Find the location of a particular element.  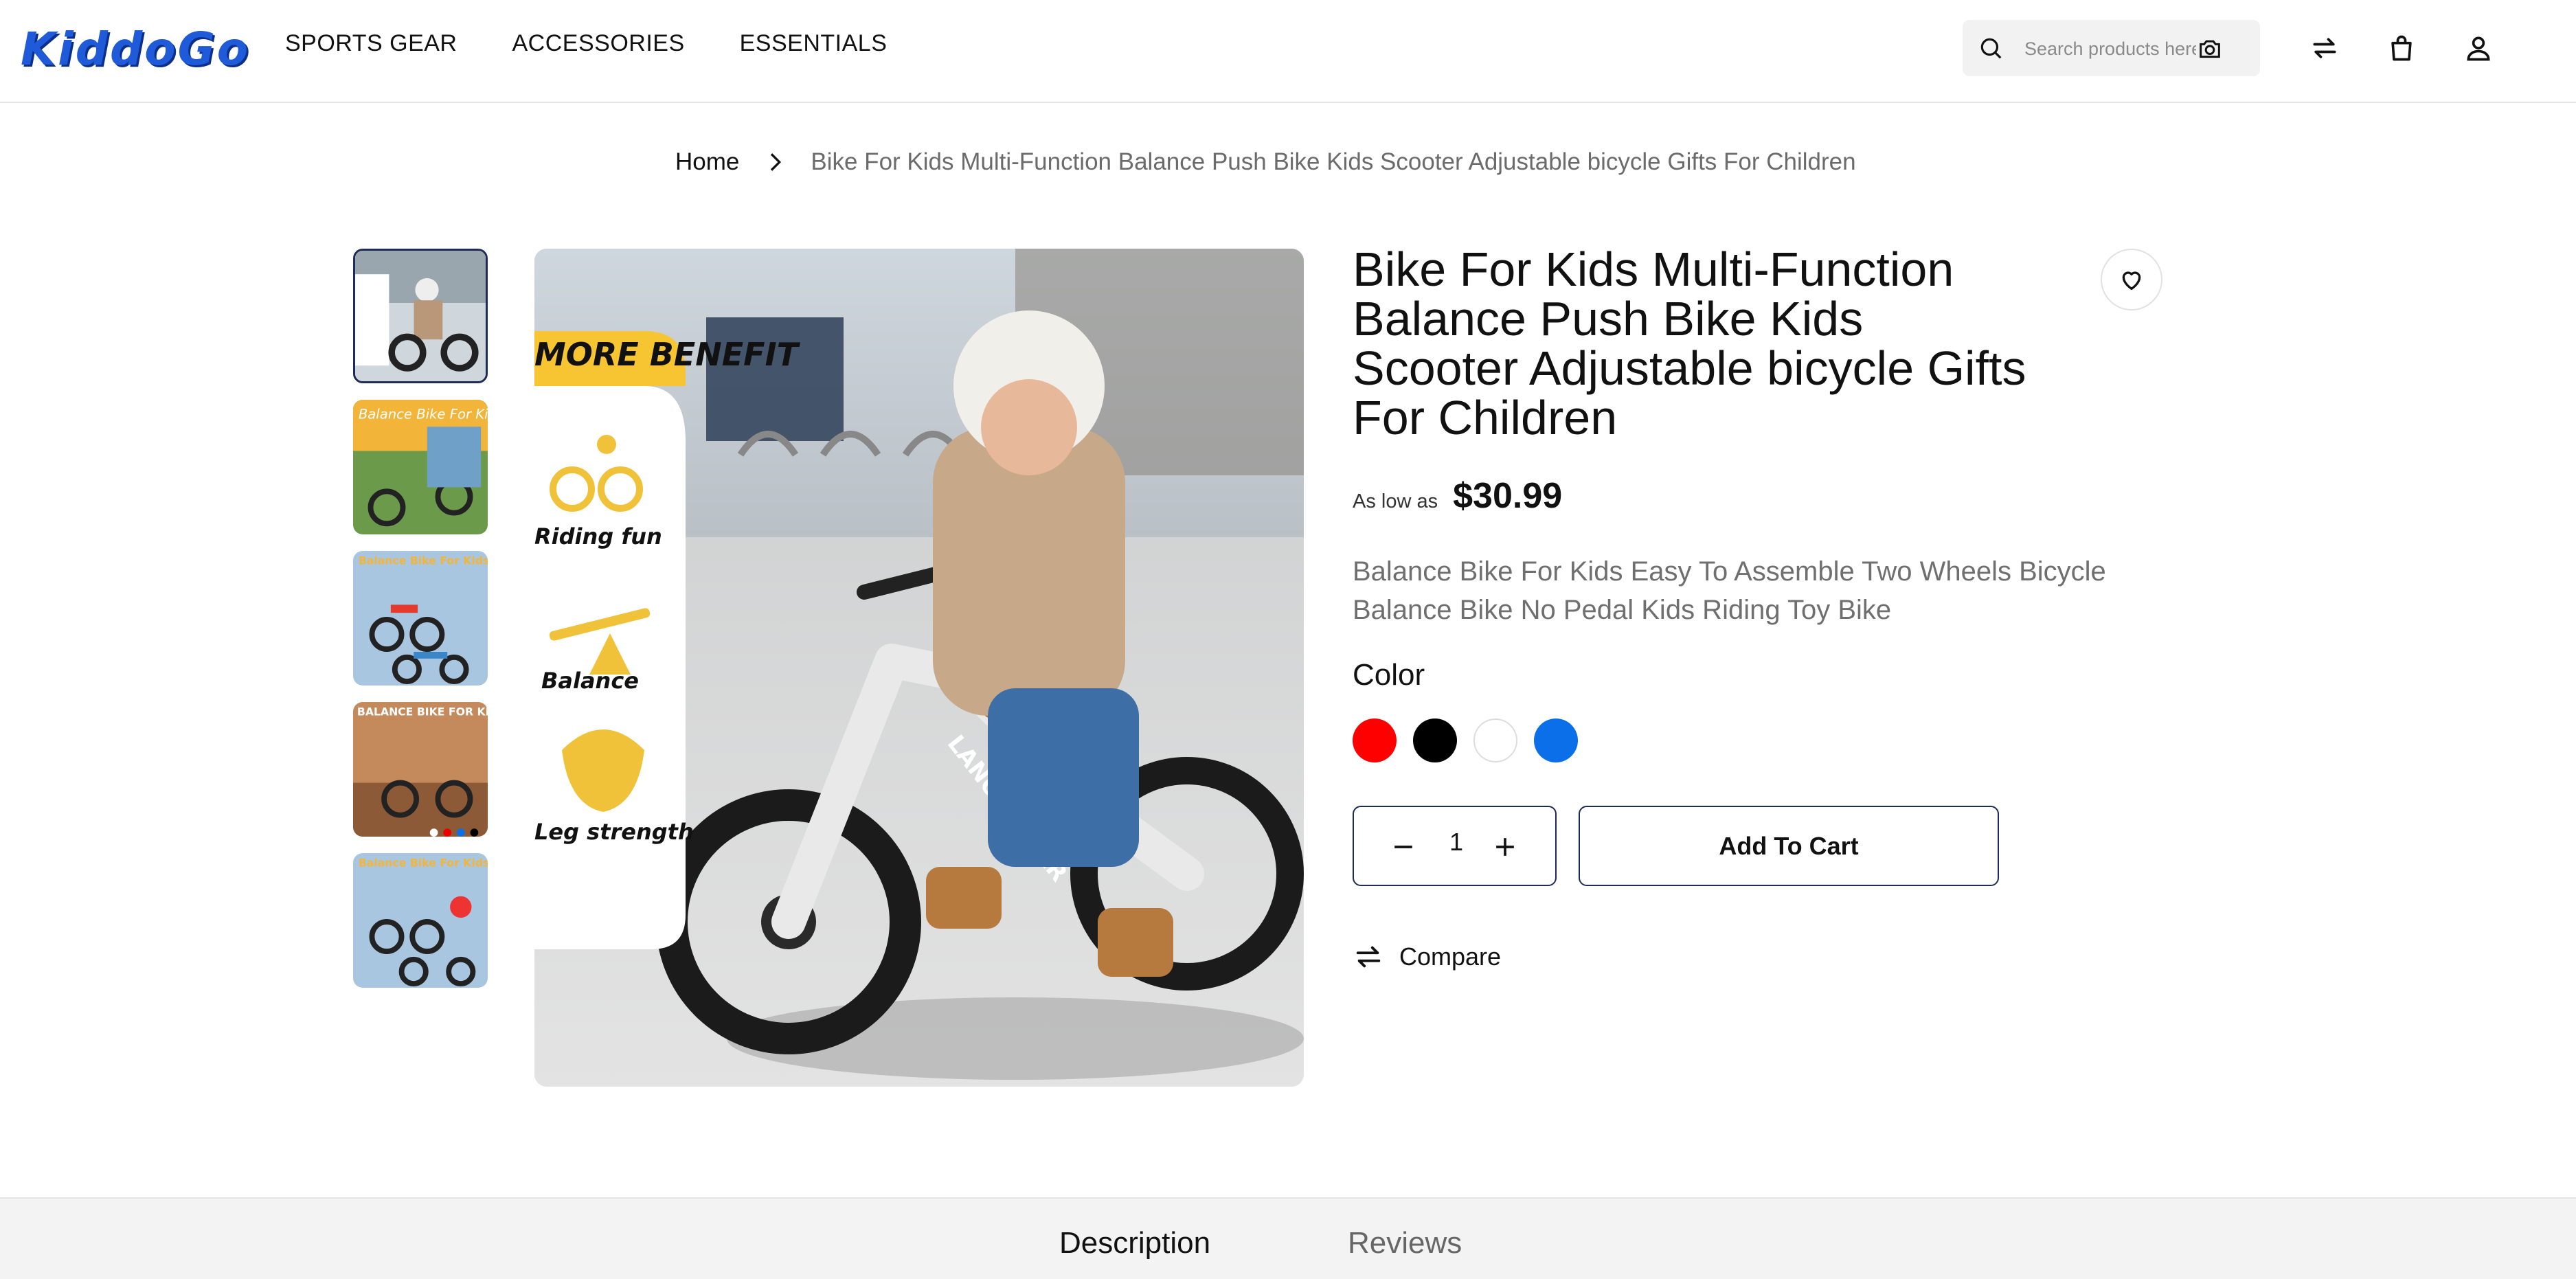

price-row: As low as $30.99 is located at coordinates (1457, 496).